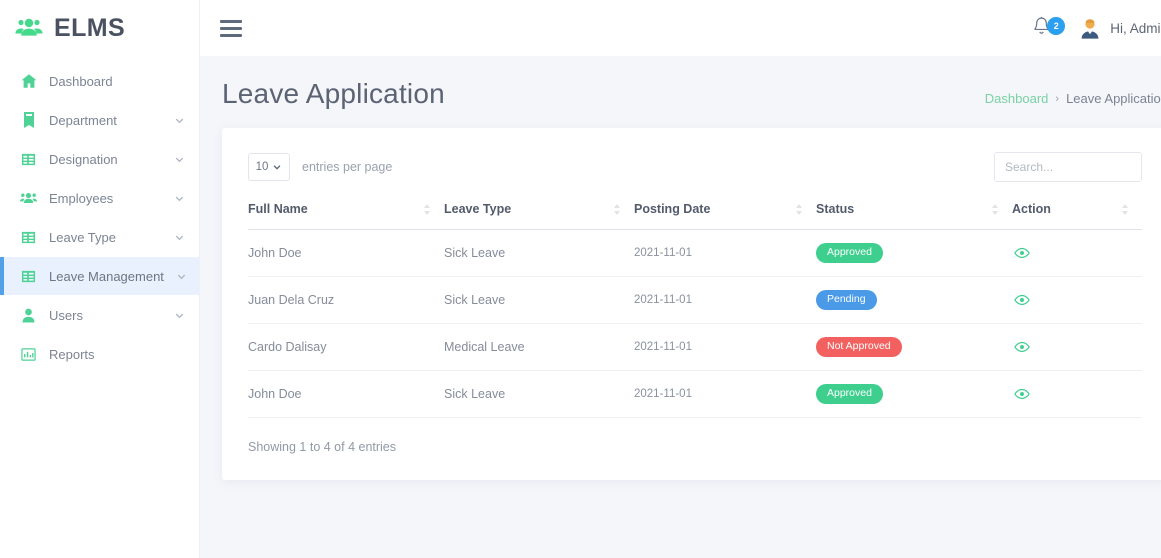  What do you see at coordinates (835, 209) in the screenshot?
I see `column-label: Status` at bounding box center [835, 209].